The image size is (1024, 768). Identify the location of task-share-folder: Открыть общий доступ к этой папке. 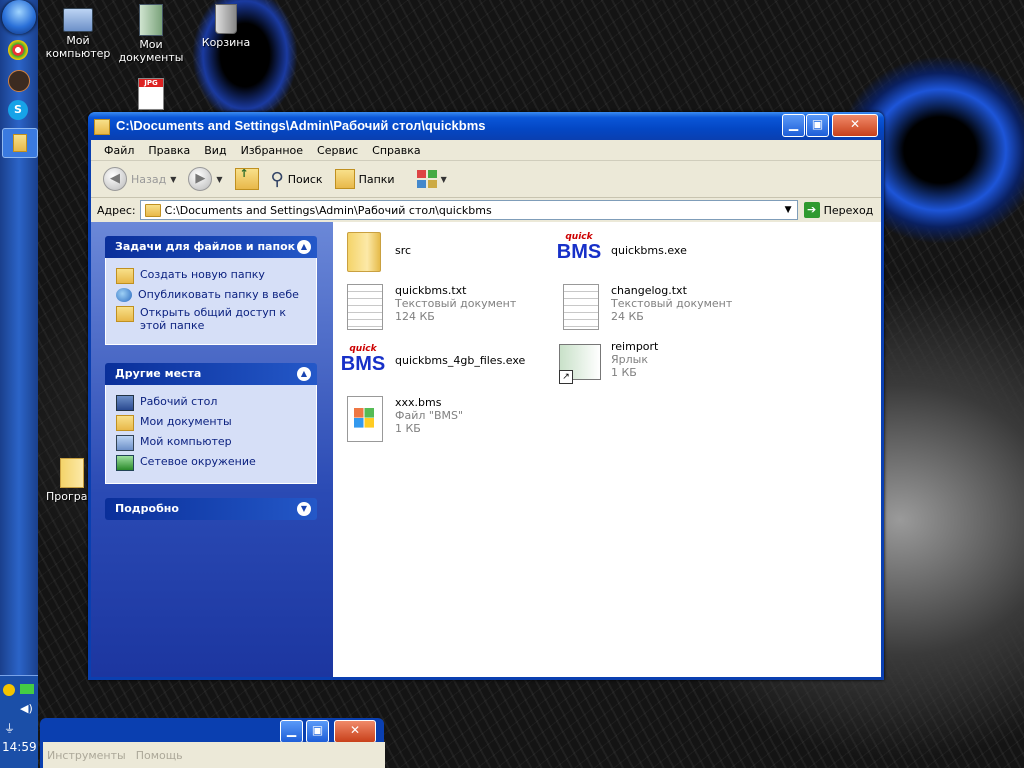
(212, 319).